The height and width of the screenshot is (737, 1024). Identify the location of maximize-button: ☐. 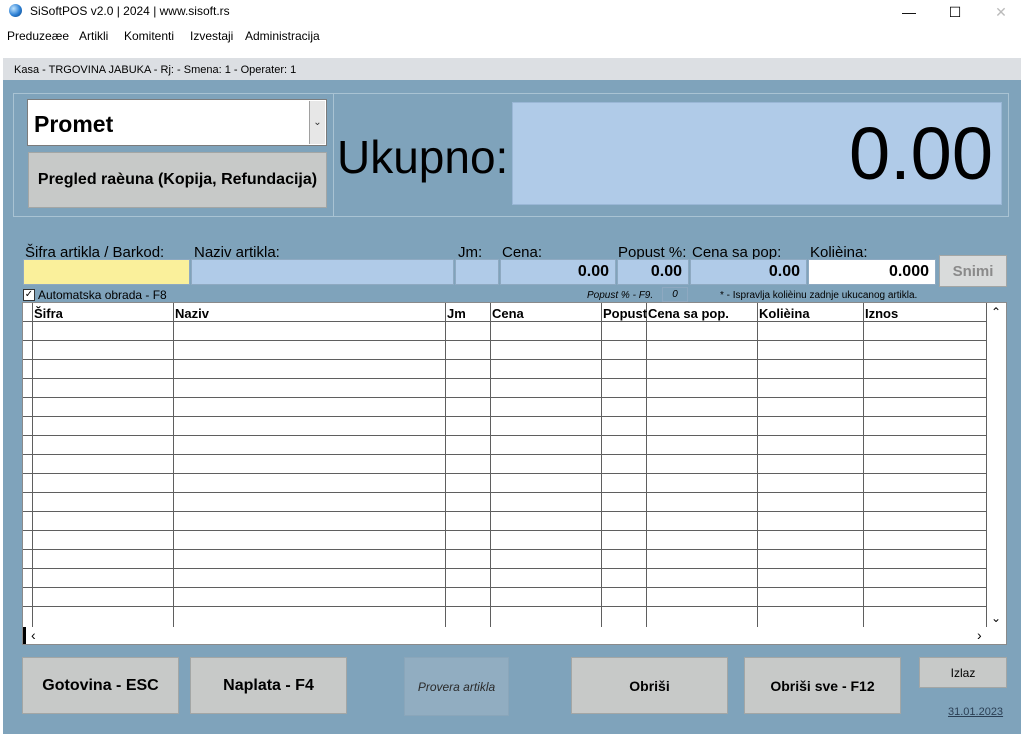
(955, 12).